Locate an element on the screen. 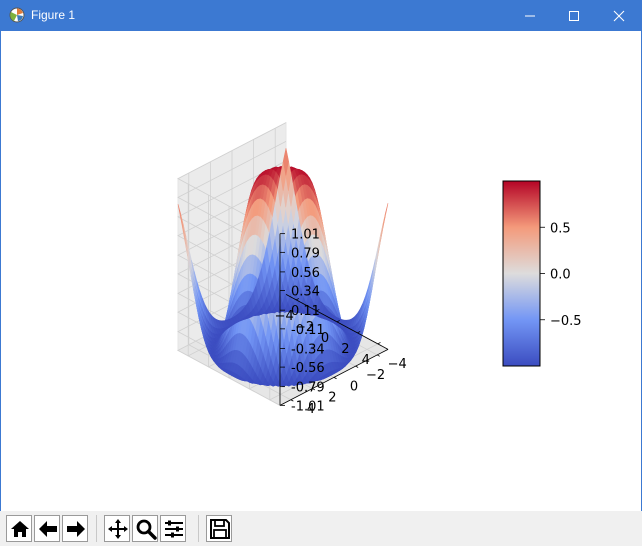  zoom-button is located at coordinates (145, 528).